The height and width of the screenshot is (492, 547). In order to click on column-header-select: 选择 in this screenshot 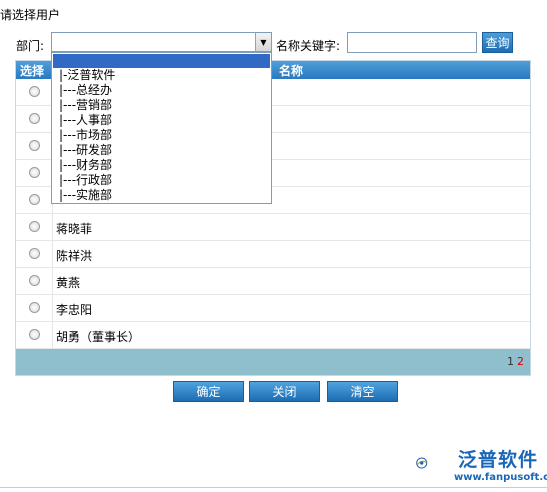, I will do `click(32, 71)`.